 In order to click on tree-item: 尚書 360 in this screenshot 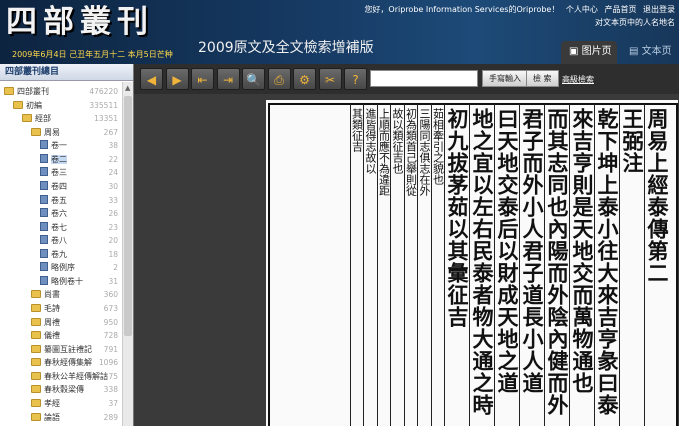, I will do `click(61, 295)`.